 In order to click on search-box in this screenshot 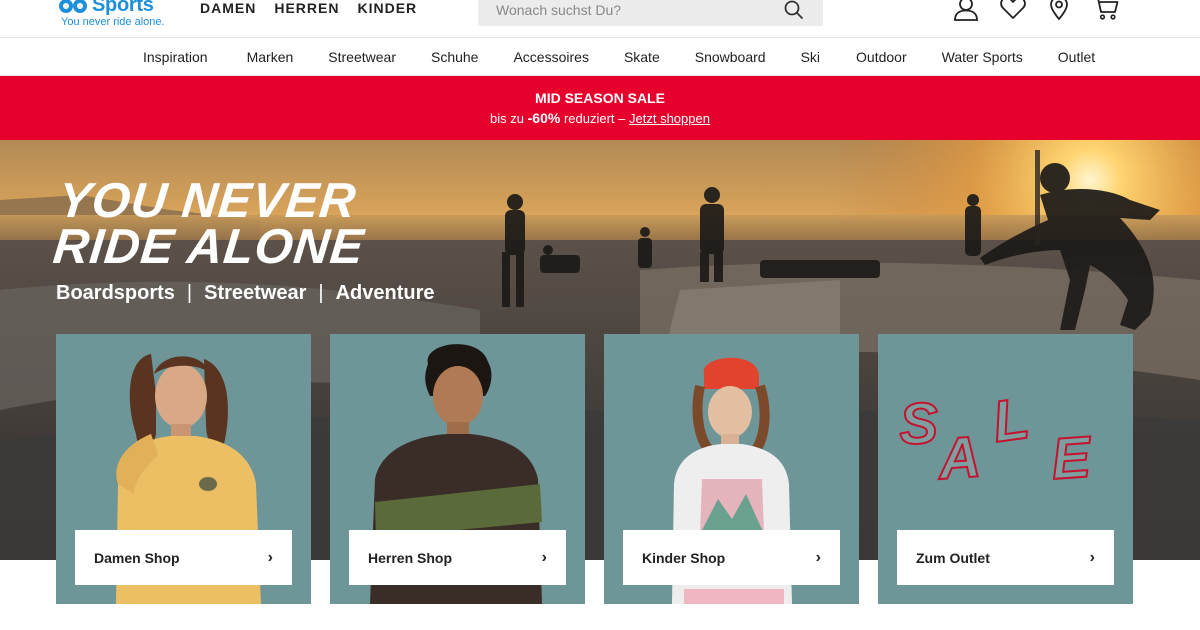, I will do `click(650, 13)`.